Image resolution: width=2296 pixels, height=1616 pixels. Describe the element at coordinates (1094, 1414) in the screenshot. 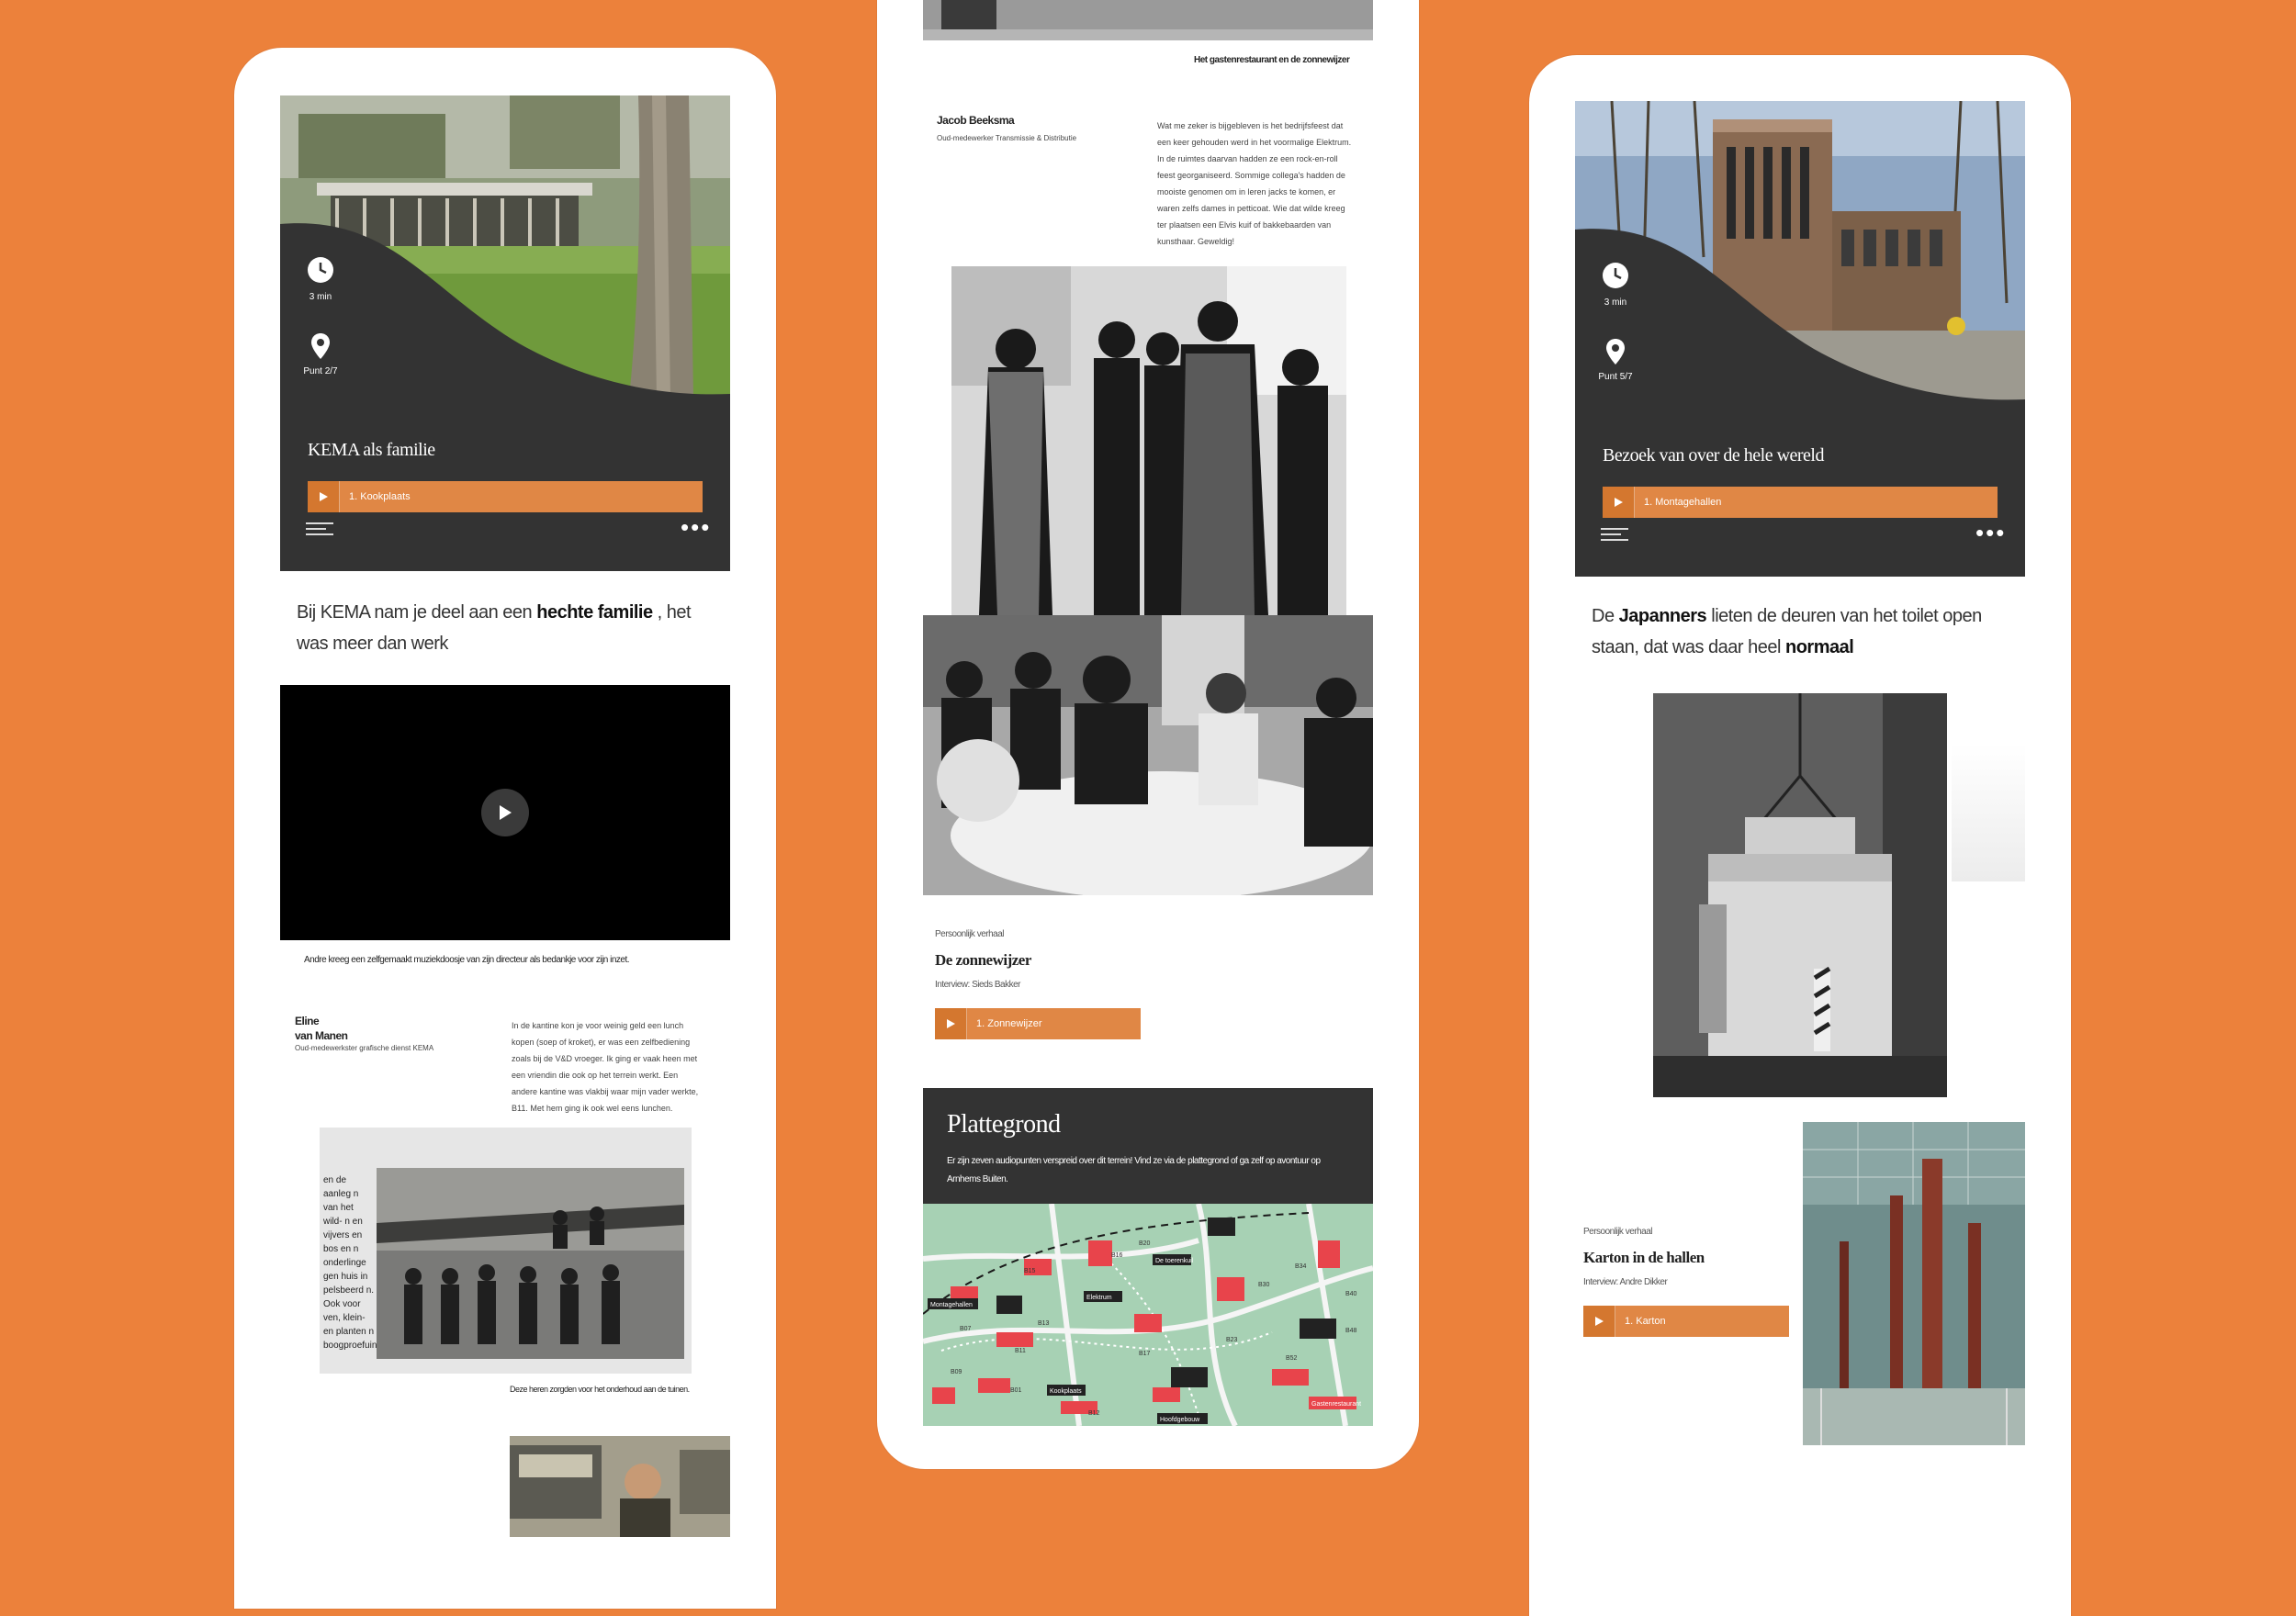

I see `svg-text: B12` at that location.